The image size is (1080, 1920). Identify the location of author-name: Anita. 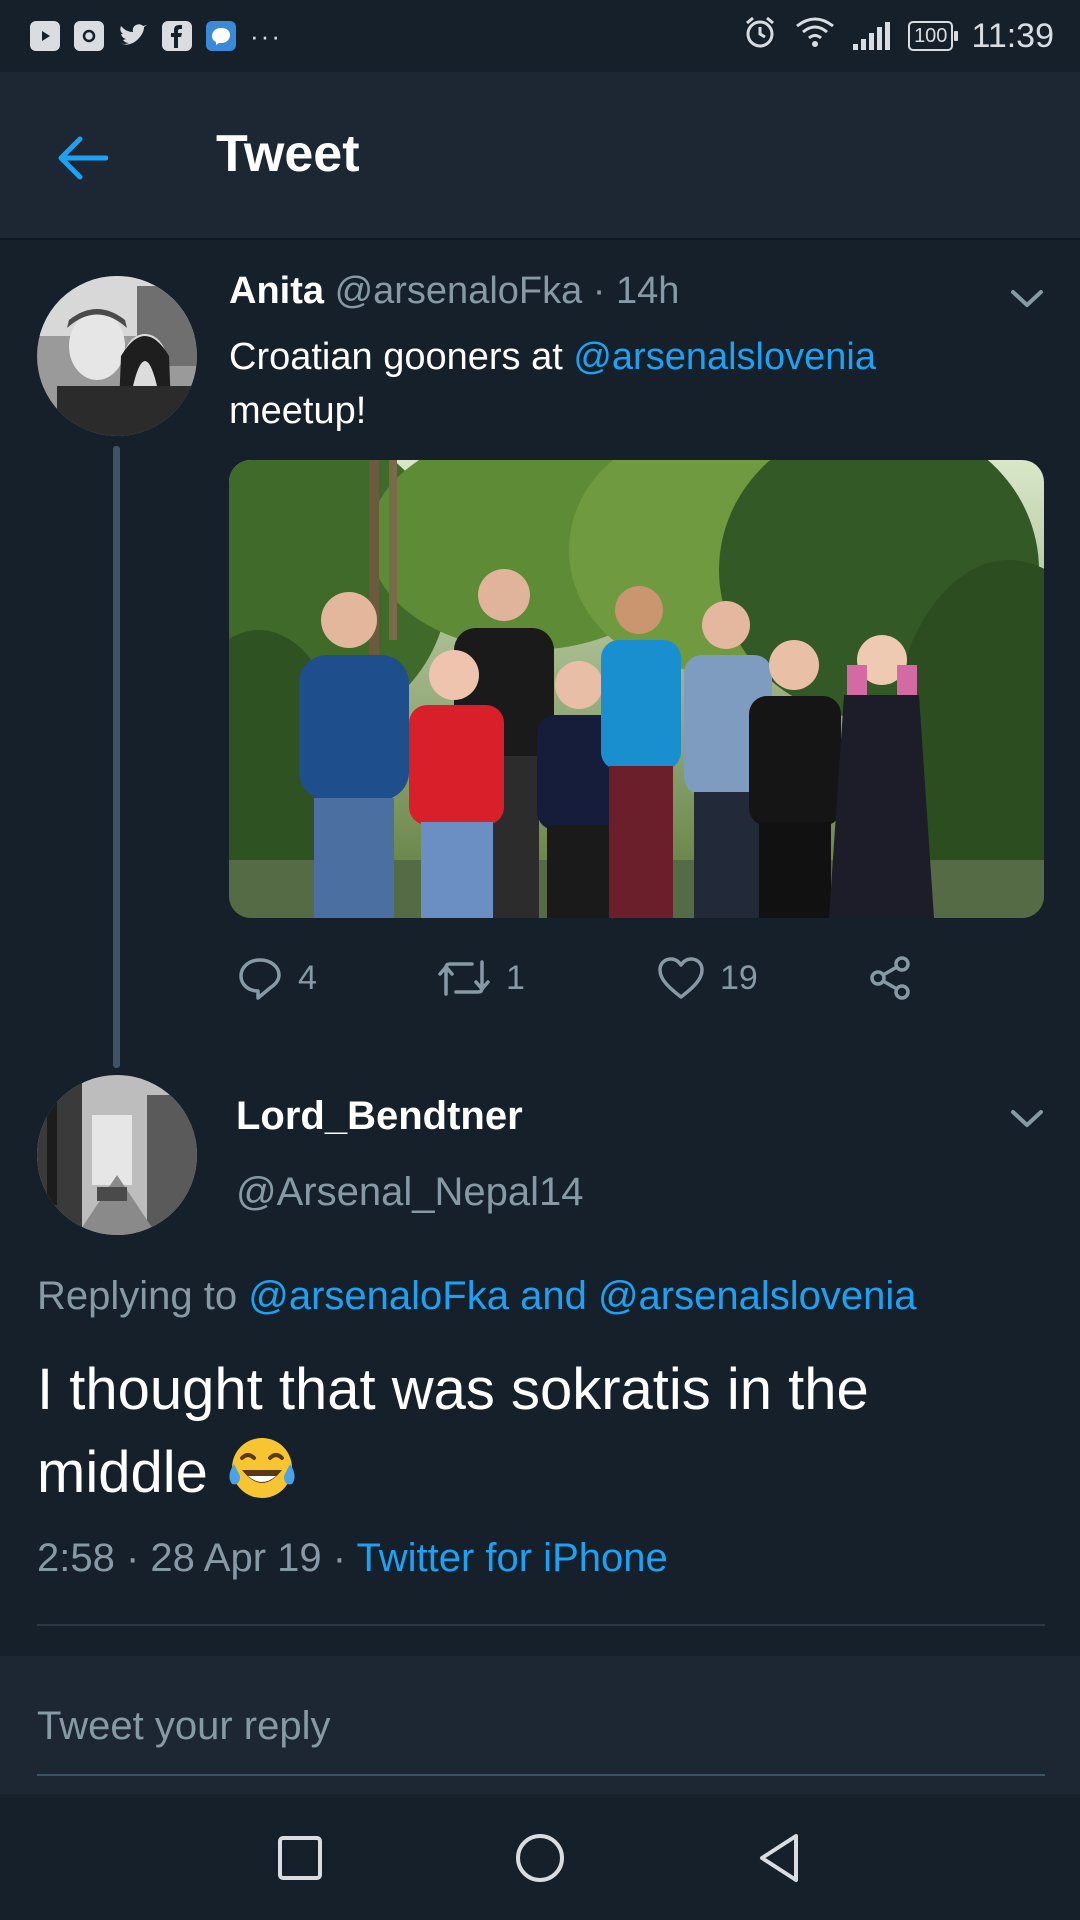
(276, 291).